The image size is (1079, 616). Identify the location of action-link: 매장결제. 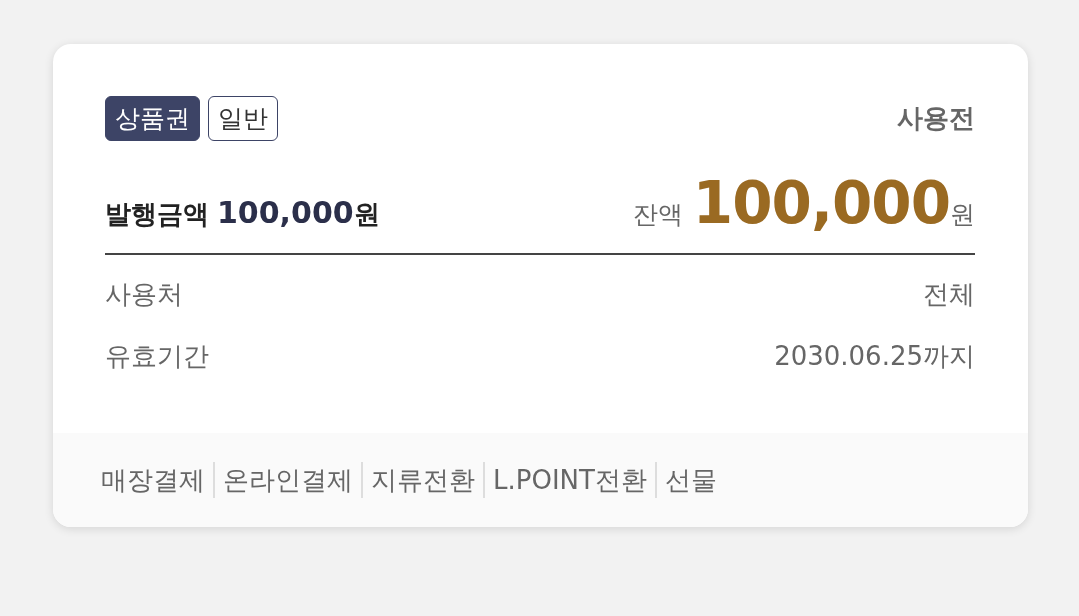
(153, 480).